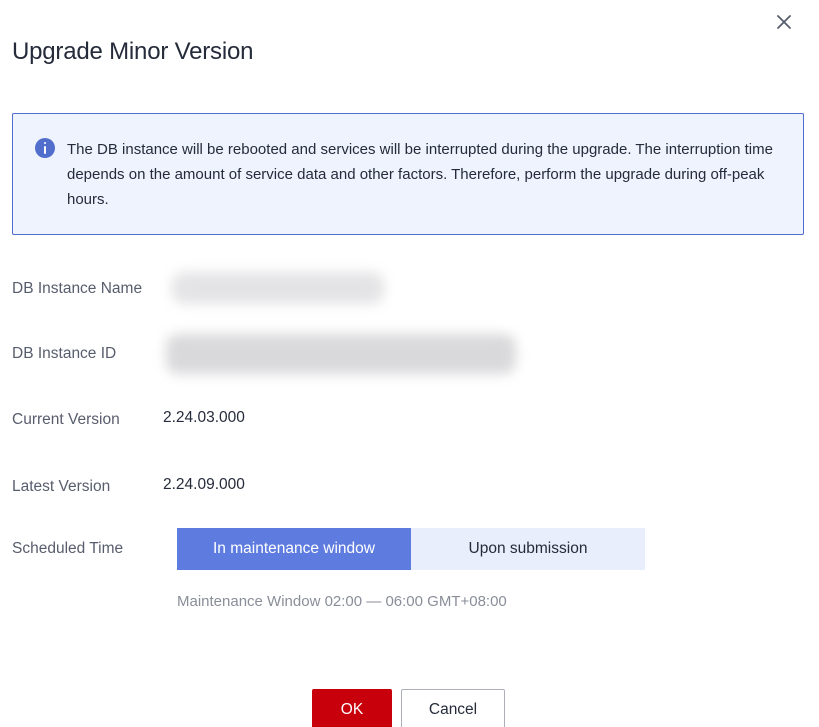  Describe the element at coordinates (278, 288) in the screenshot. I see `instance-name-value-redacted` at that location.